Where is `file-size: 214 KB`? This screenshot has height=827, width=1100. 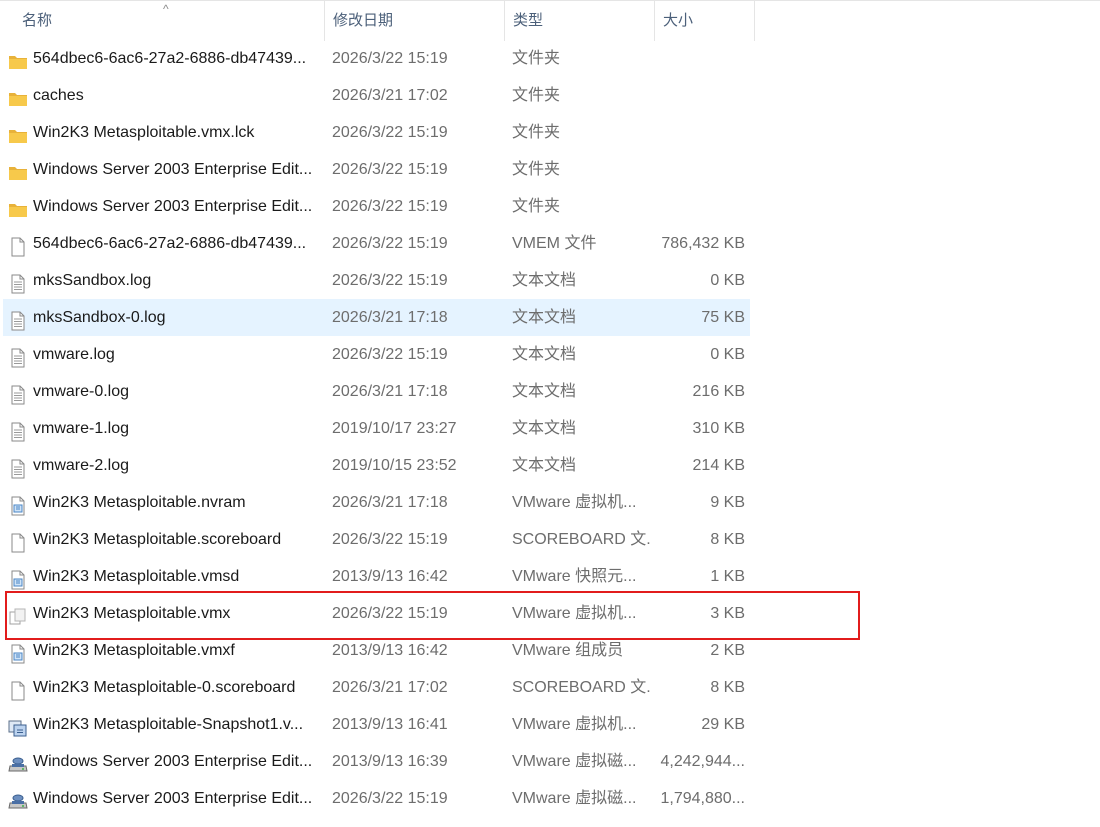
file-size: 214 KB is located at coordinates (718, 465).